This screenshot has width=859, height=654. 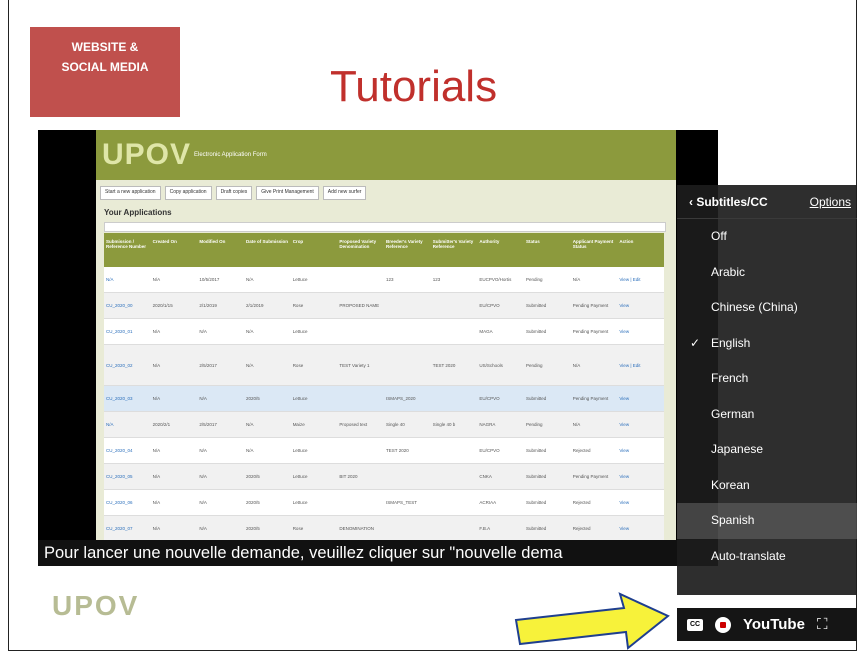 I want to click on table-cell: Maize, so click(x=298, y=424).